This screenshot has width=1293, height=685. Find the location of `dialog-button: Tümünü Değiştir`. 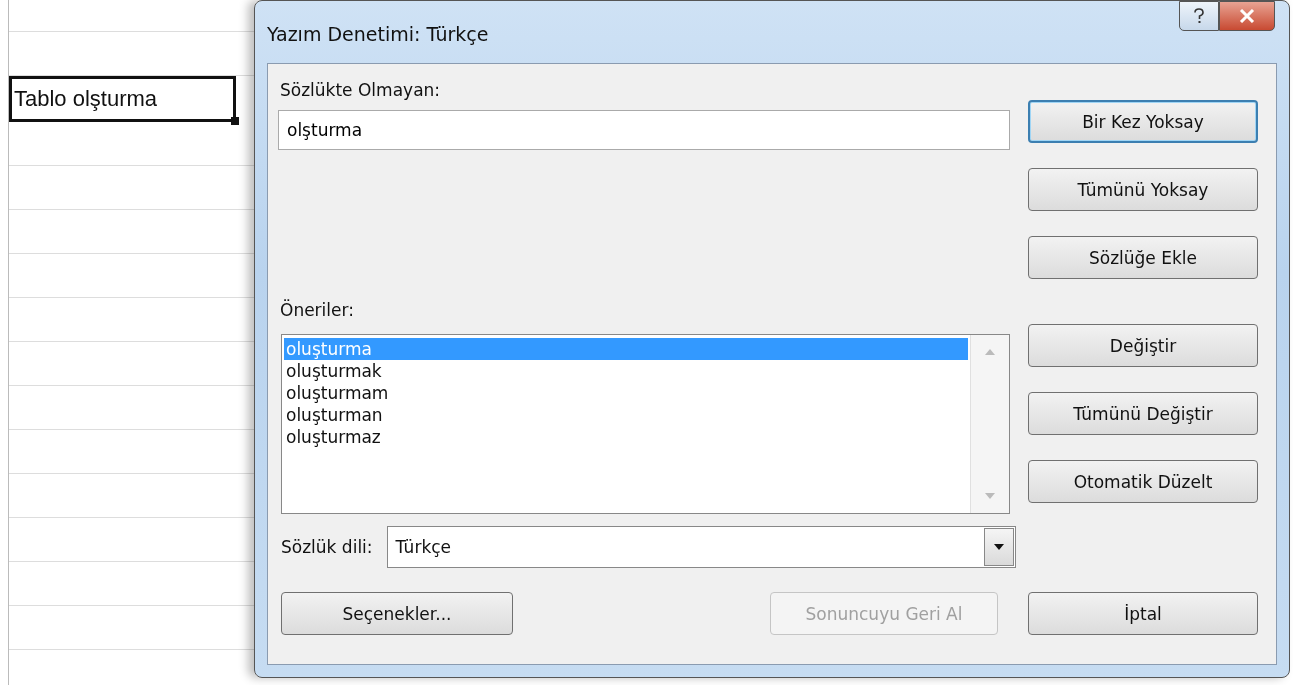

dialog-button: Tümünü Değiştir is located at coordinates (1143, 413).